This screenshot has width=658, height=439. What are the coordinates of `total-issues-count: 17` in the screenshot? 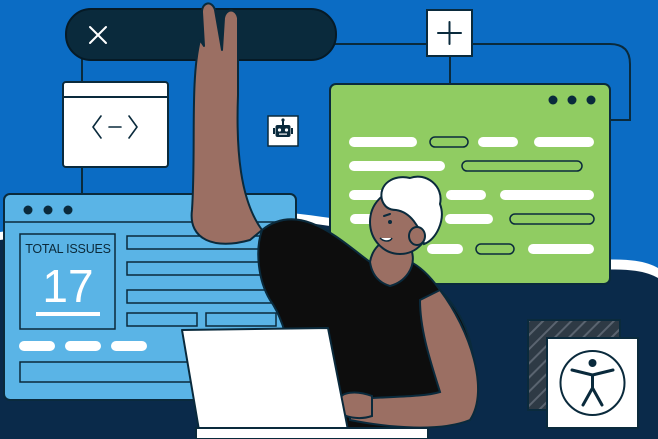 It's located at (68, 286).